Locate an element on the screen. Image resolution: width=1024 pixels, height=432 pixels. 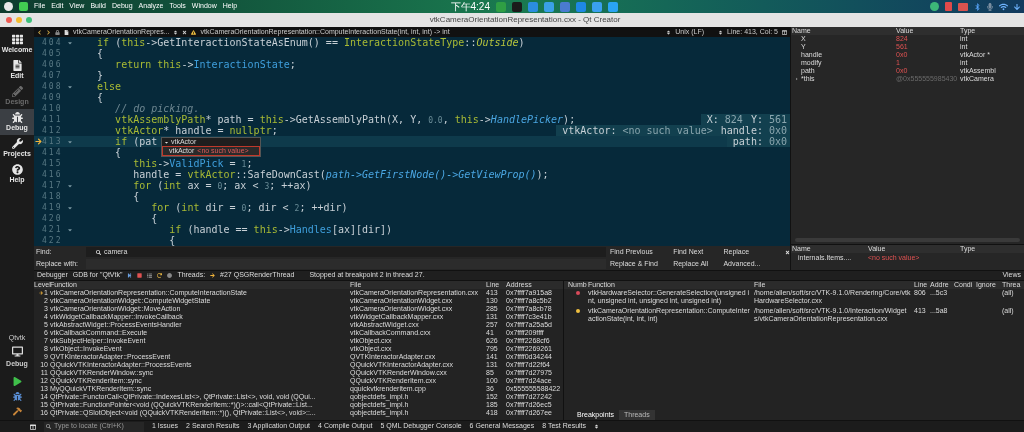
debug-value: 561 is located at coordinates (777, 119).